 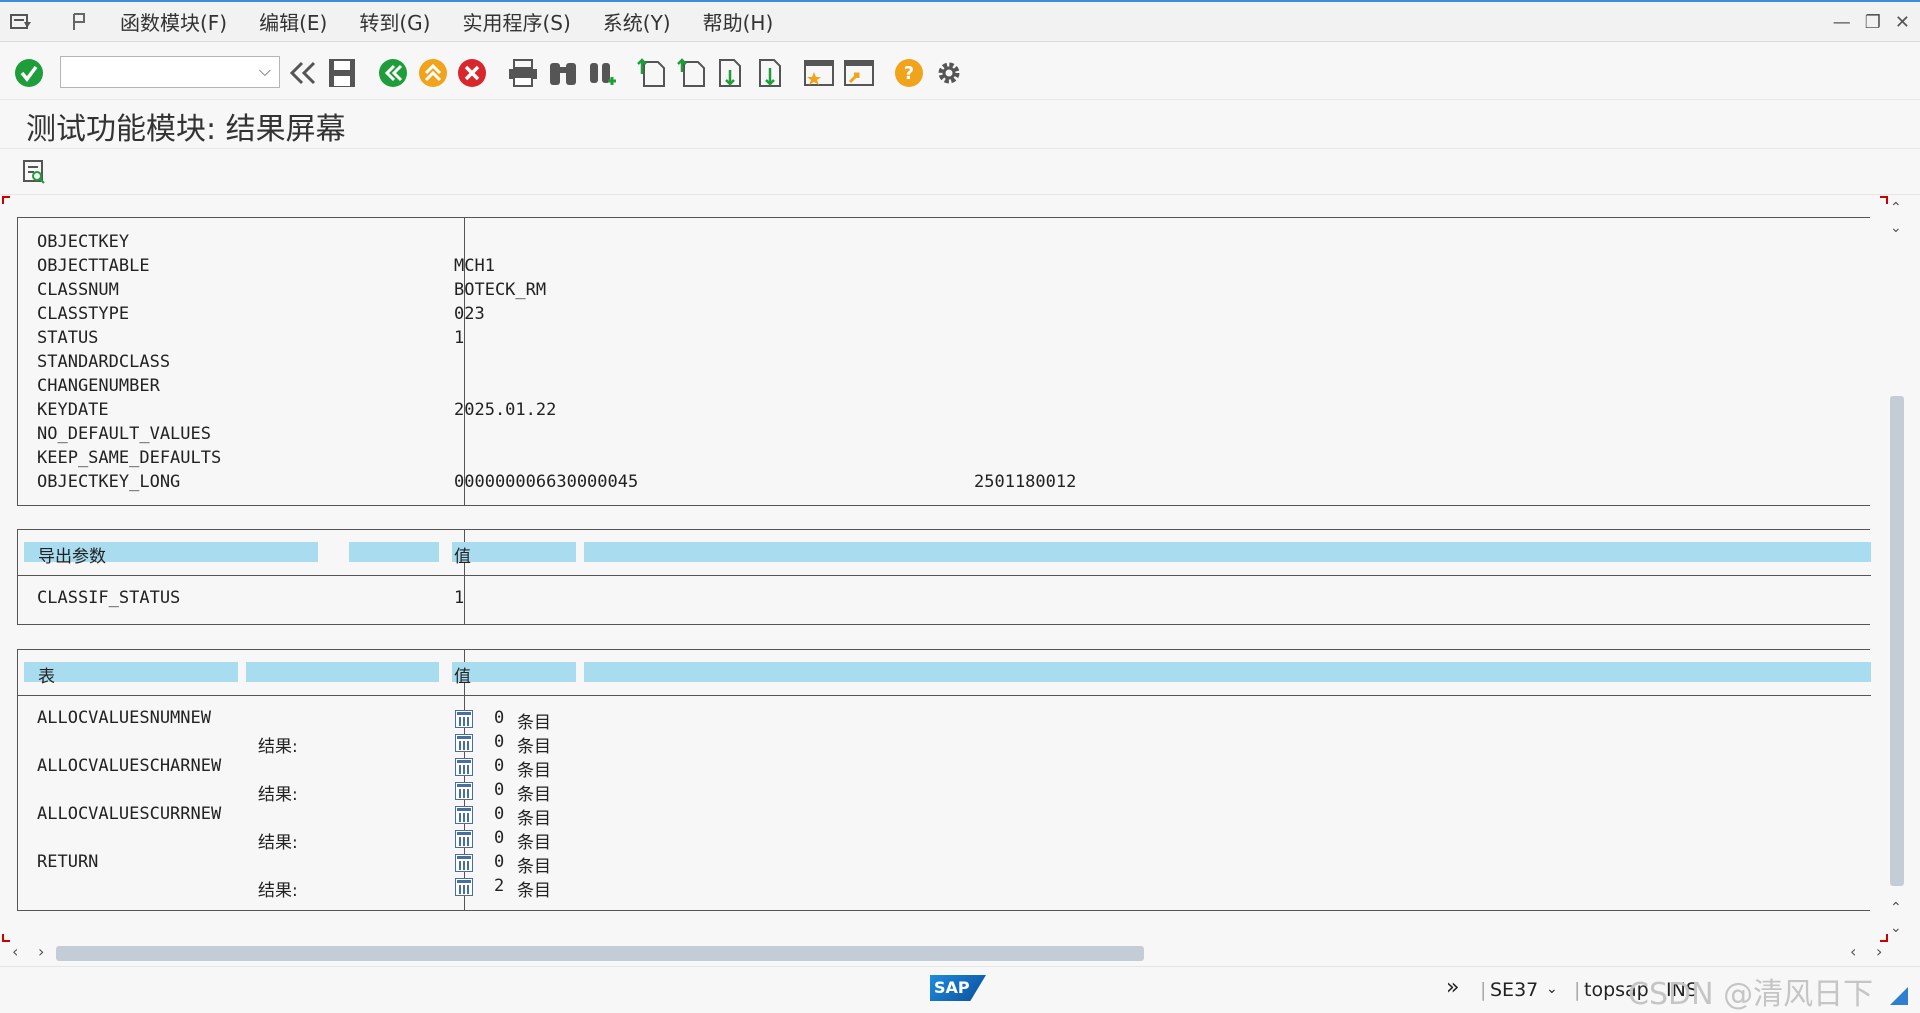 What do you see at coordinates (433, 73) in the screenshot?
I see `exit-icon` at bounding box center [433, 73].